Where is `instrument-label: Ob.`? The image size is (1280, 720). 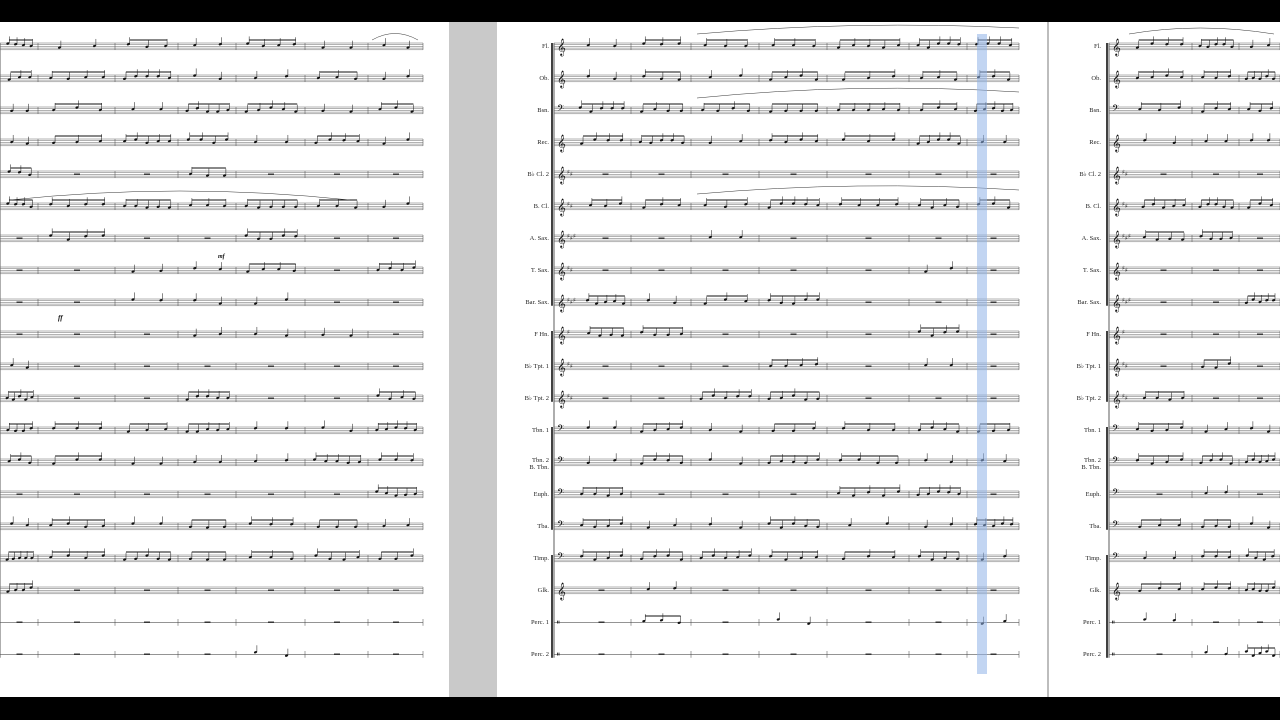 instrument-label: Ob. is located at coordinates (544, 78).